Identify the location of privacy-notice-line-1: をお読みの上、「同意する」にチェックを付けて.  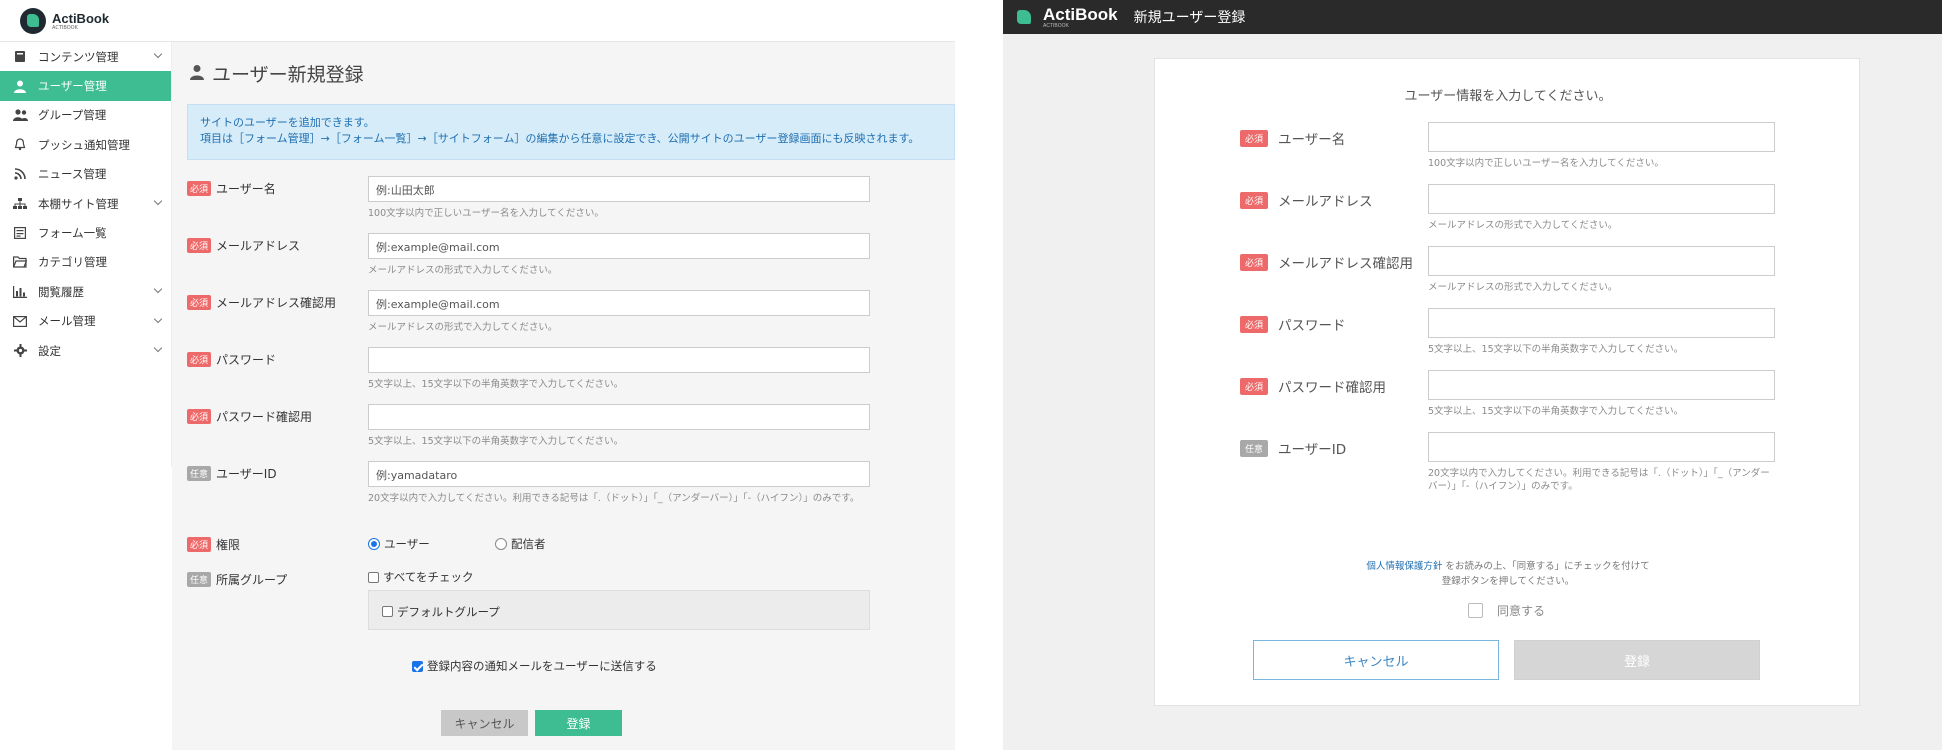
(1547, 566).